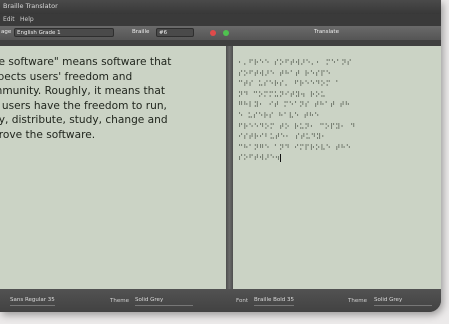 Image resolution: width=449 pixels, height=324 pixels. I want to click on braille-line: ⠎⠕⠋⠞⠺⠜⠑ ⠞⠓⠁⠞ ⠗⠑⠎⠏⠑, so click(284, 73).